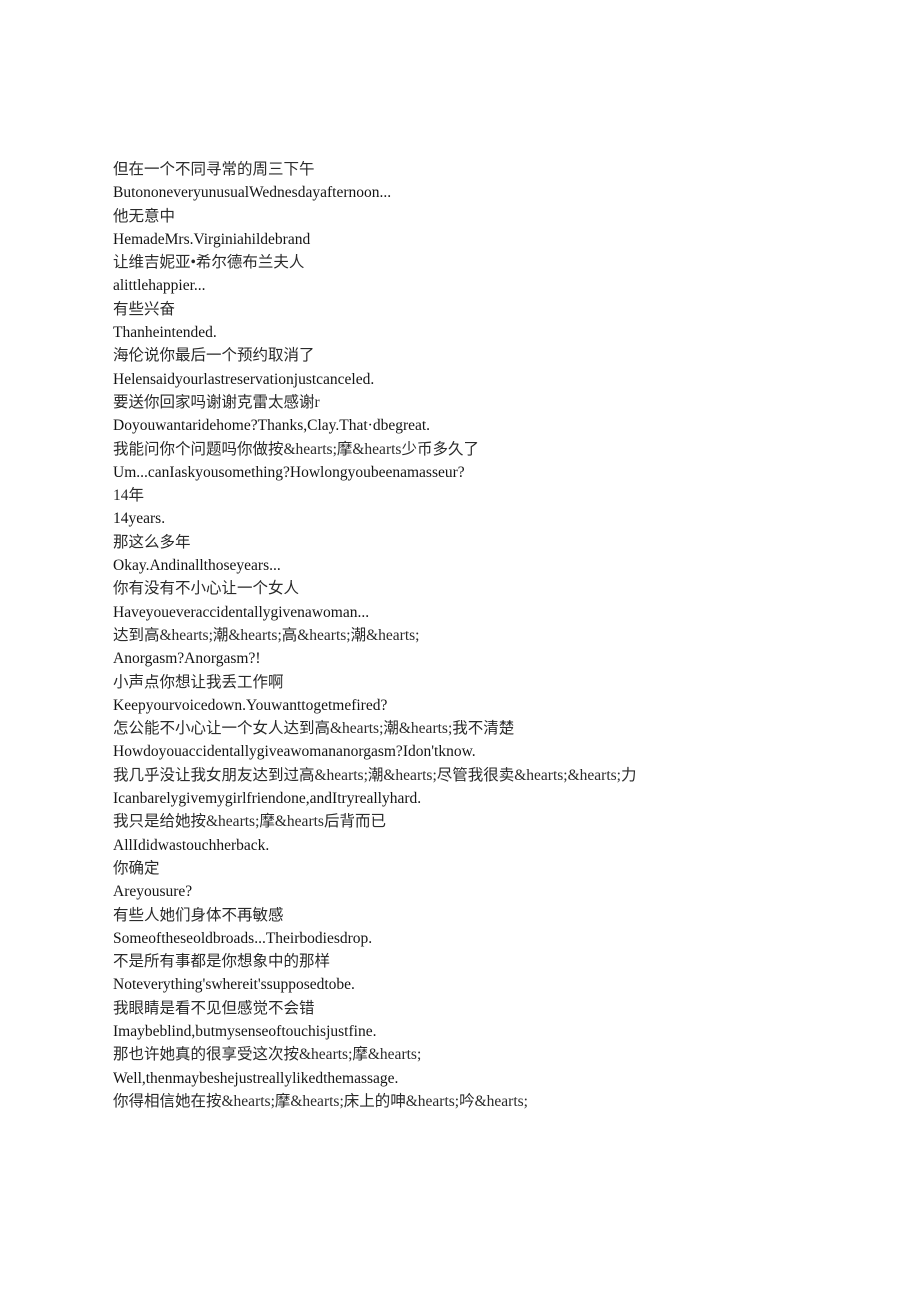 Image resolution: width=920 pixels, height=1301 pixels. Describe the element at coordinates (245, 1031) in the screenshot. I see `subtitle-line-translation: Imaybeblind,butmysenseoftouchisjustfine.` at that location.